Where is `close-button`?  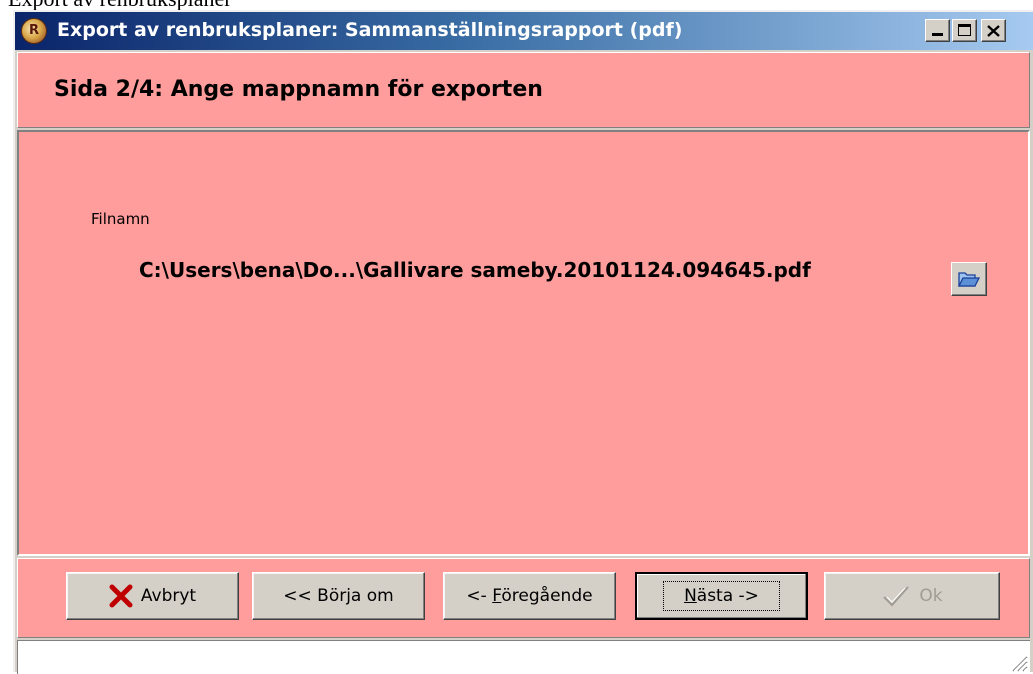 close-button is located at coordinates (993, 30).